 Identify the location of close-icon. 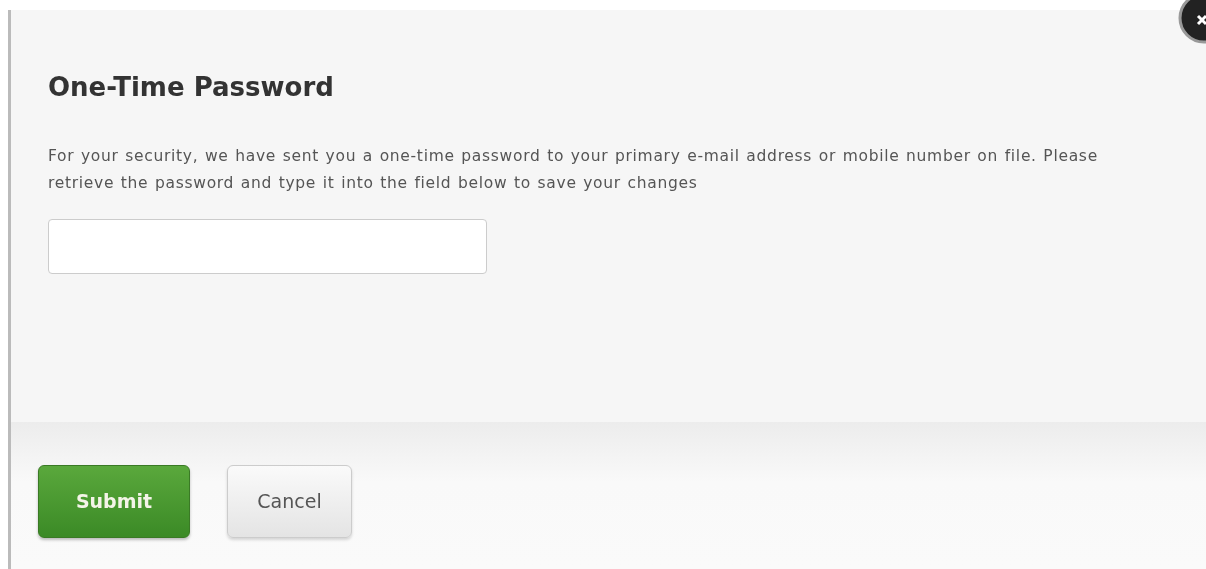
(1191, 22).